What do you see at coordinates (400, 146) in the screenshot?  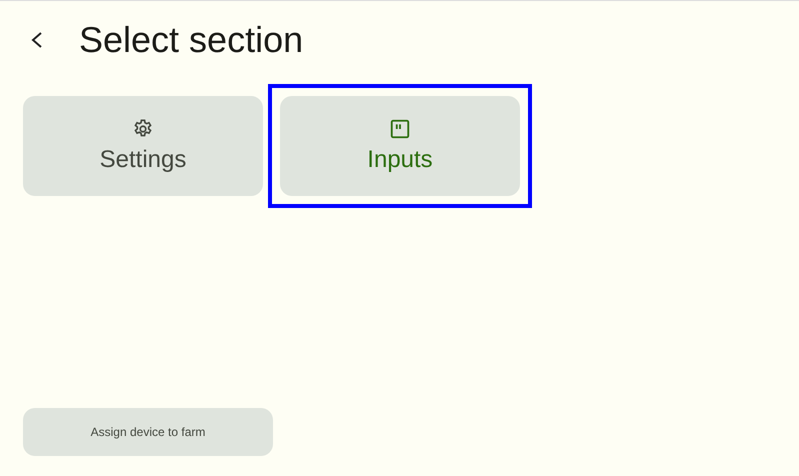 I see `section-tile: Inputs` at bounding box center [400, 146].